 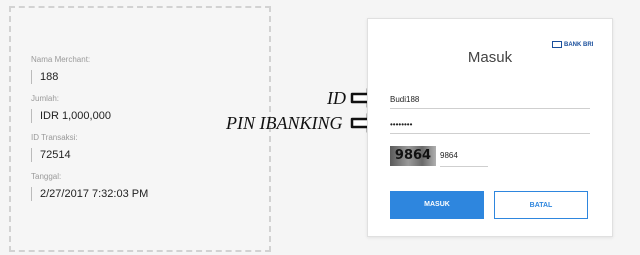 What do you see at coordinates (284, 123) in the screenshot?
I see `pin-annotation: PIN IBANKING` at bounding box center [284, 123].